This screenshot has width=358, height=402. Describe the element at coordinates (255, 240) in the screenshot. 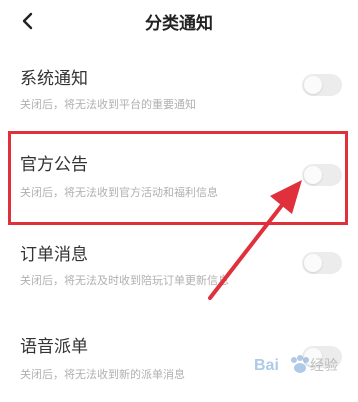

I see `annotation-arrow-icon` at that location.